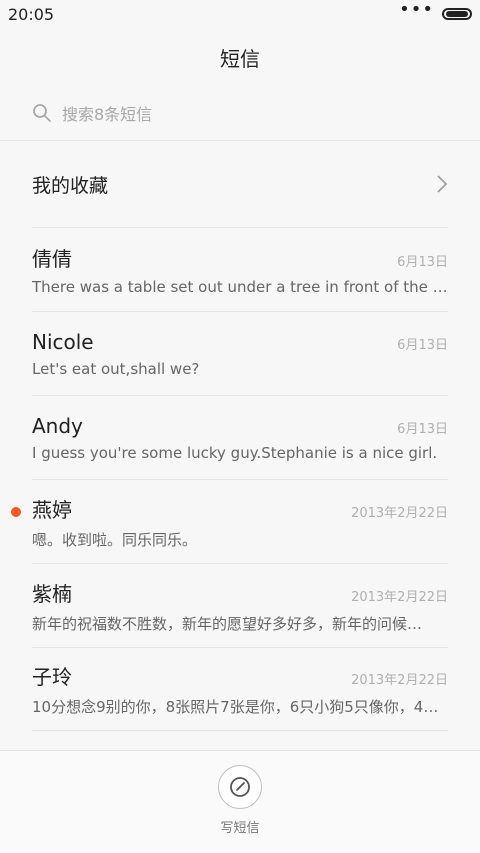  I want to click on message-preview: Let's eat out,shall we?, so click(116, 368).